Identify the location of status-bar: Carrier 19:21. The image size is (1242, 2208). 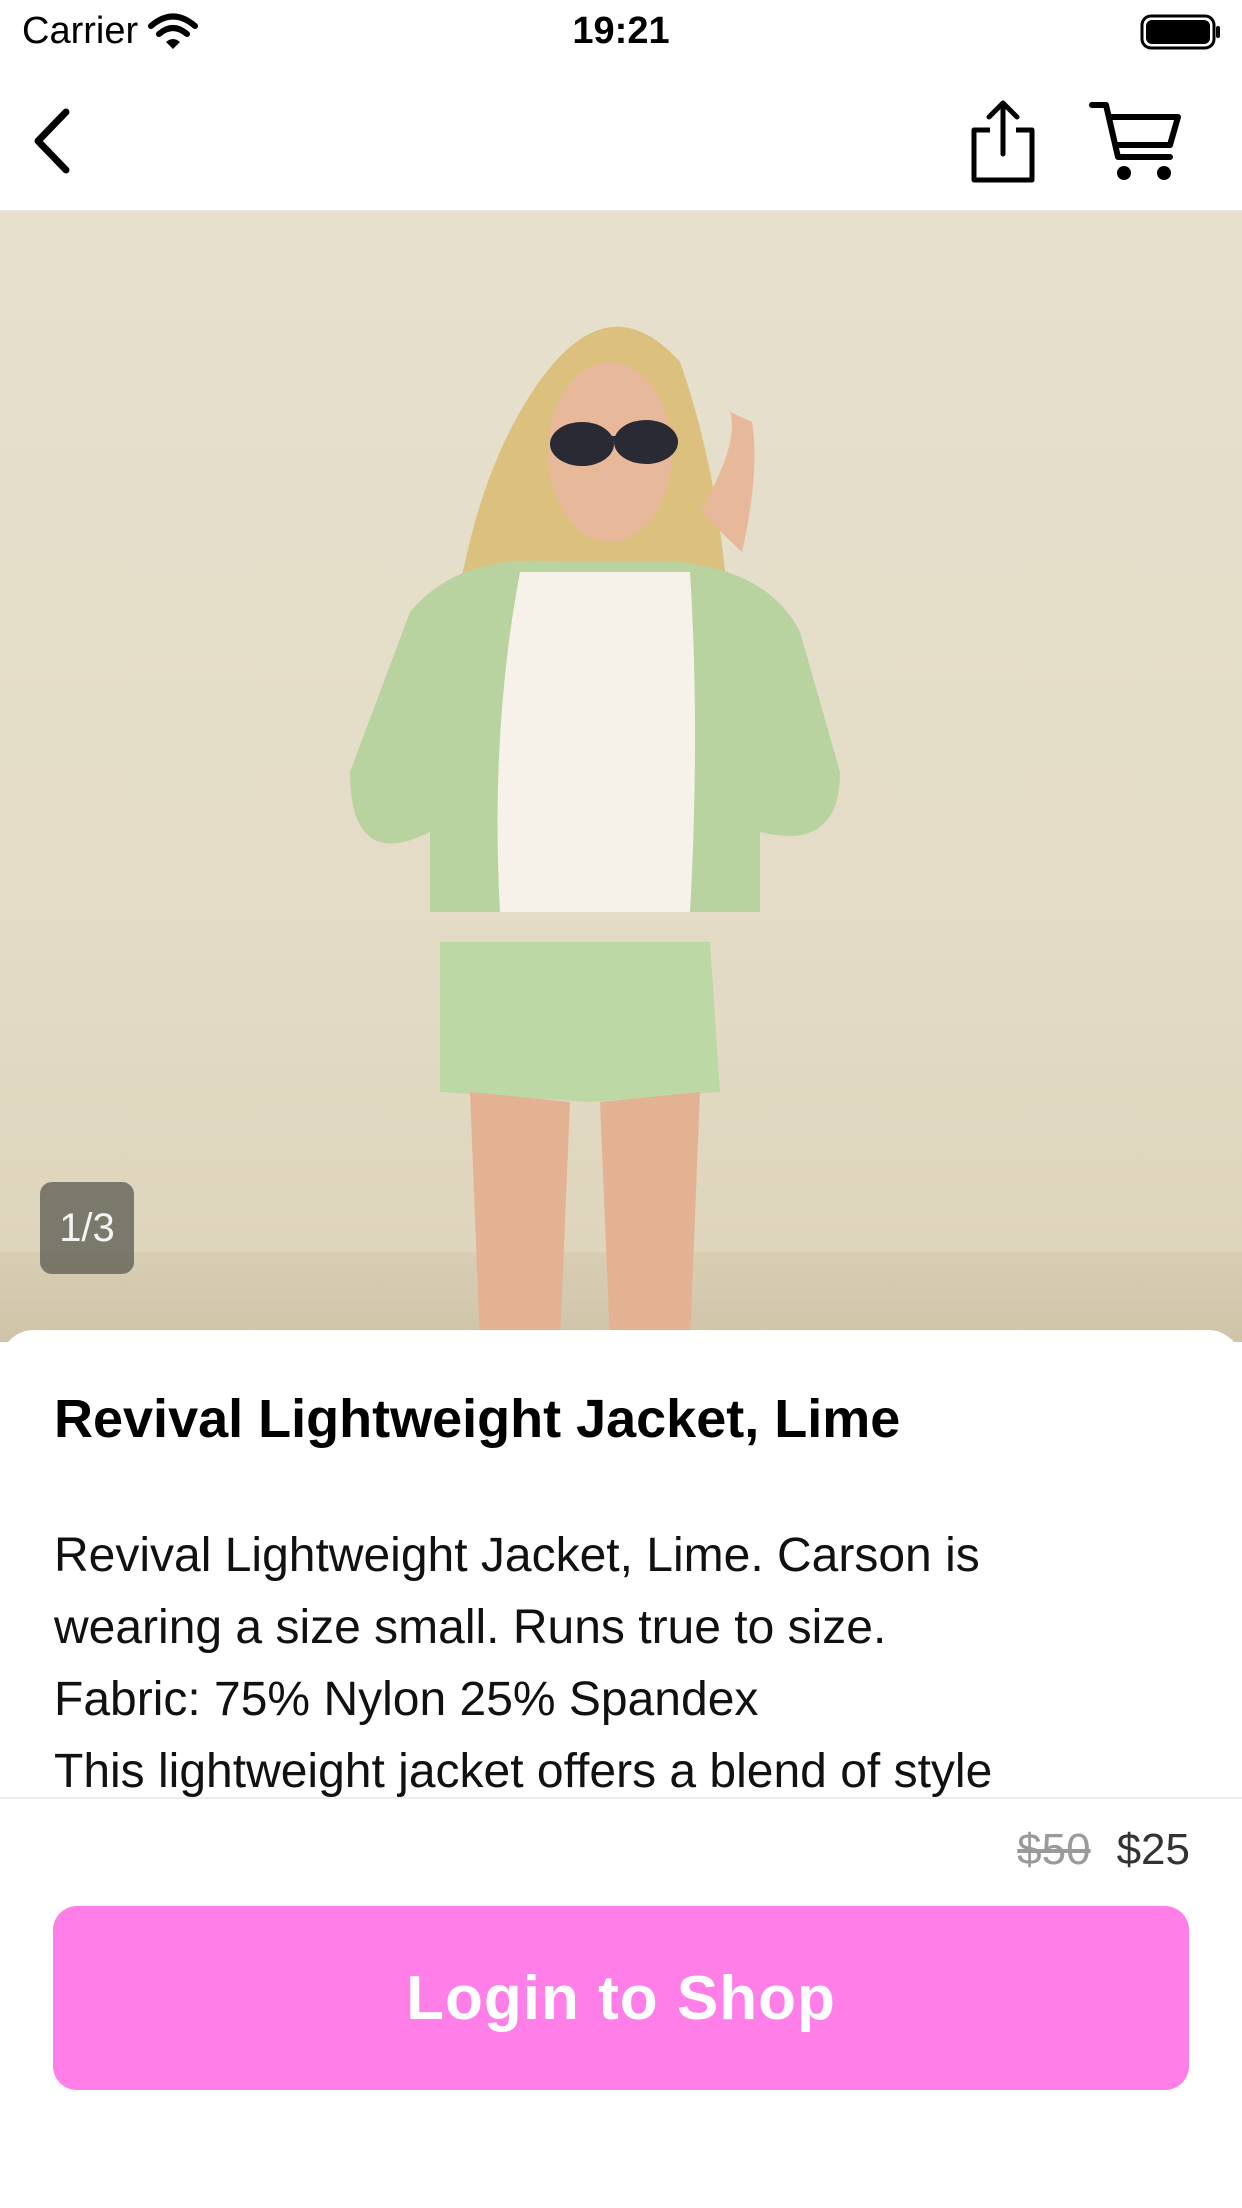
(621, 33).